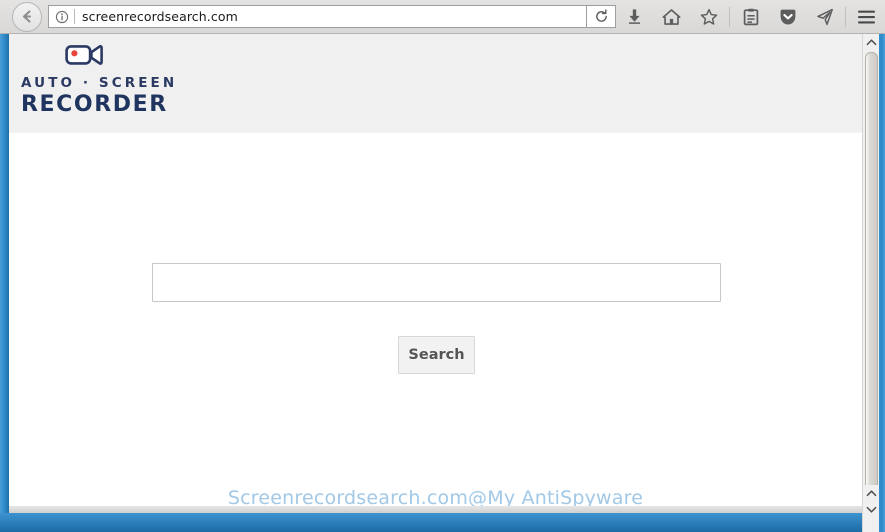 This screenshot has width=885, height=532. I want to click on vertical-scrollbar, so click(870, 283).